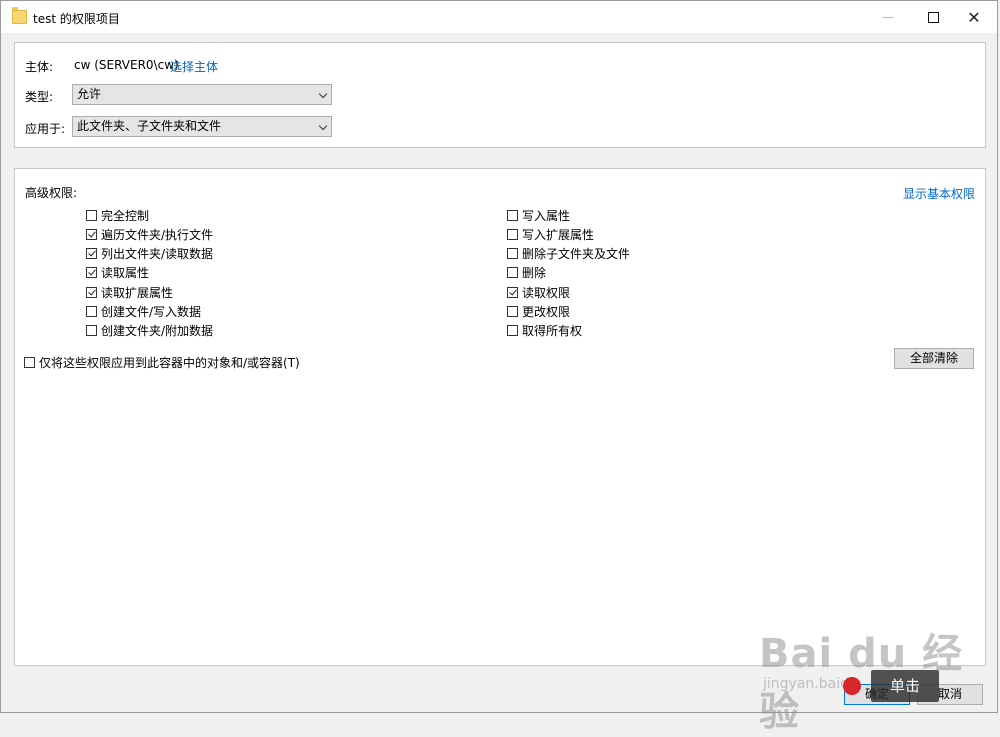  What do you see at coordinates (45, 129) in the screenshot?
I see `applies-to-label: 应用于:` at bounding box center [45, 129].